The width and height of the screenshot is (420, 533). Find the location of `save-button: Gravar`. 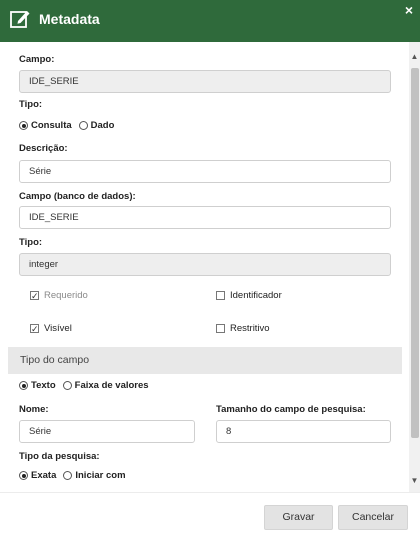

save-button: Gravar is located at coordinates (298, 517).